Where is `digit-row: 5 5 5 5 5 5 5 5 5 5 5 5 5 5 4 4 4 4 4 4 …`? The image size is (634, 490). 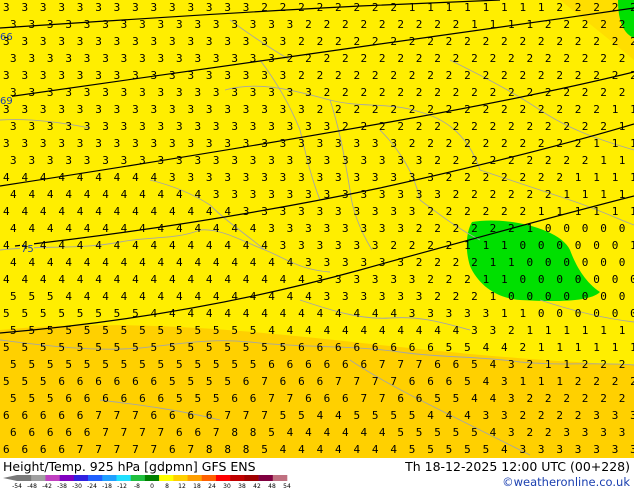
digit-row: 5 5 5 5 5 5 5 5 5 5 5 5 5 5 4 4 4 4 4 4 … is located at coordinates (322, 330).